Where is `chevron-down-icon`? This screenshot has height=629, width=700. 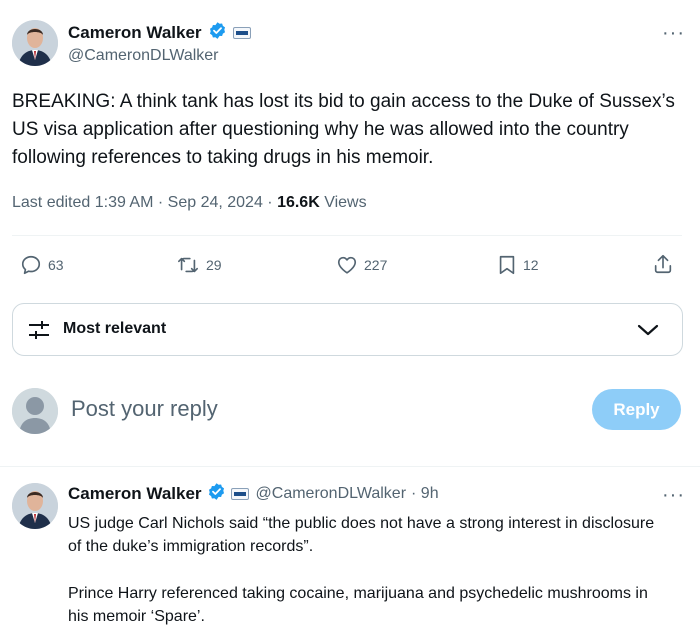 chevron-down-icon is located at coordinates (648, 332).